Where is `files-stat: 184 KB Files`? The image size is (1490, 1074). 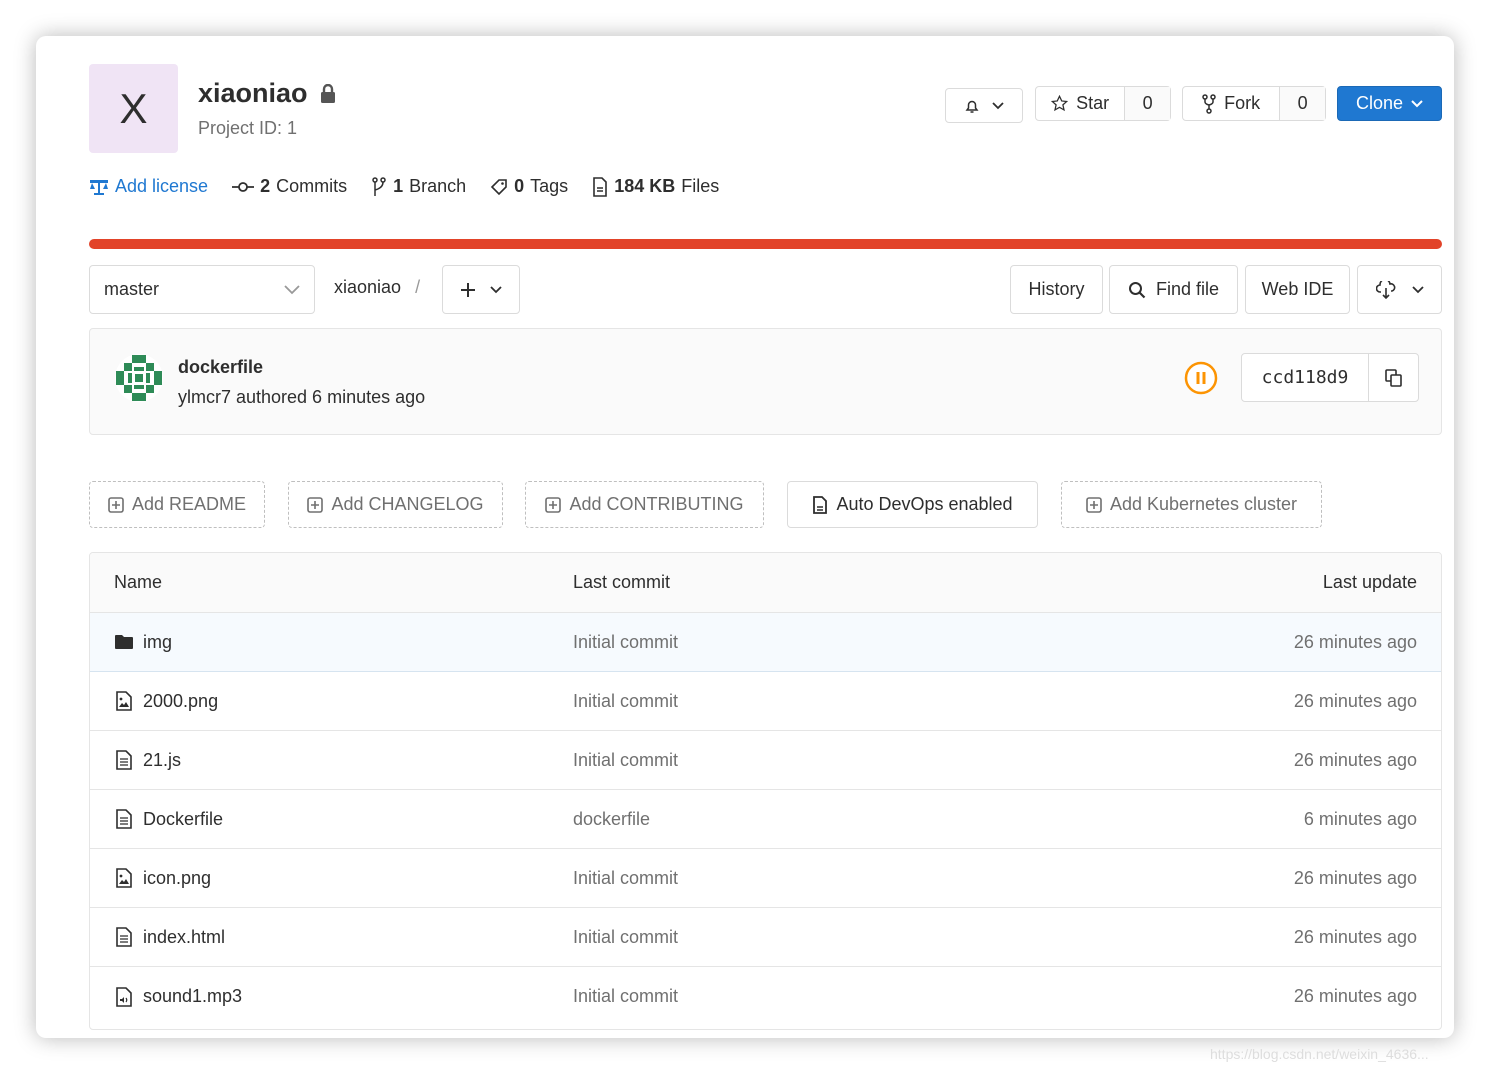 files-stat: 184 KB Files is located at coordinates (655, 186).